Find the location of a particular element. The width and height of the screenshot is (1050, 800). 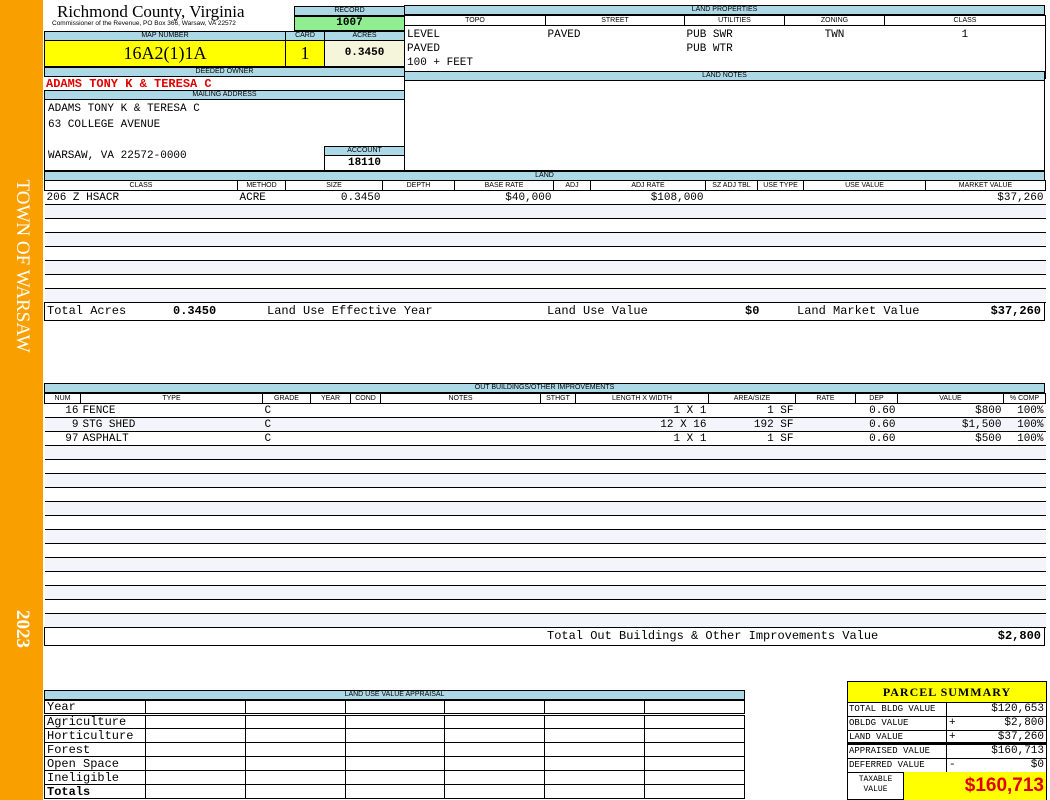

column-header: NUM is located at coordinates (62, 398).